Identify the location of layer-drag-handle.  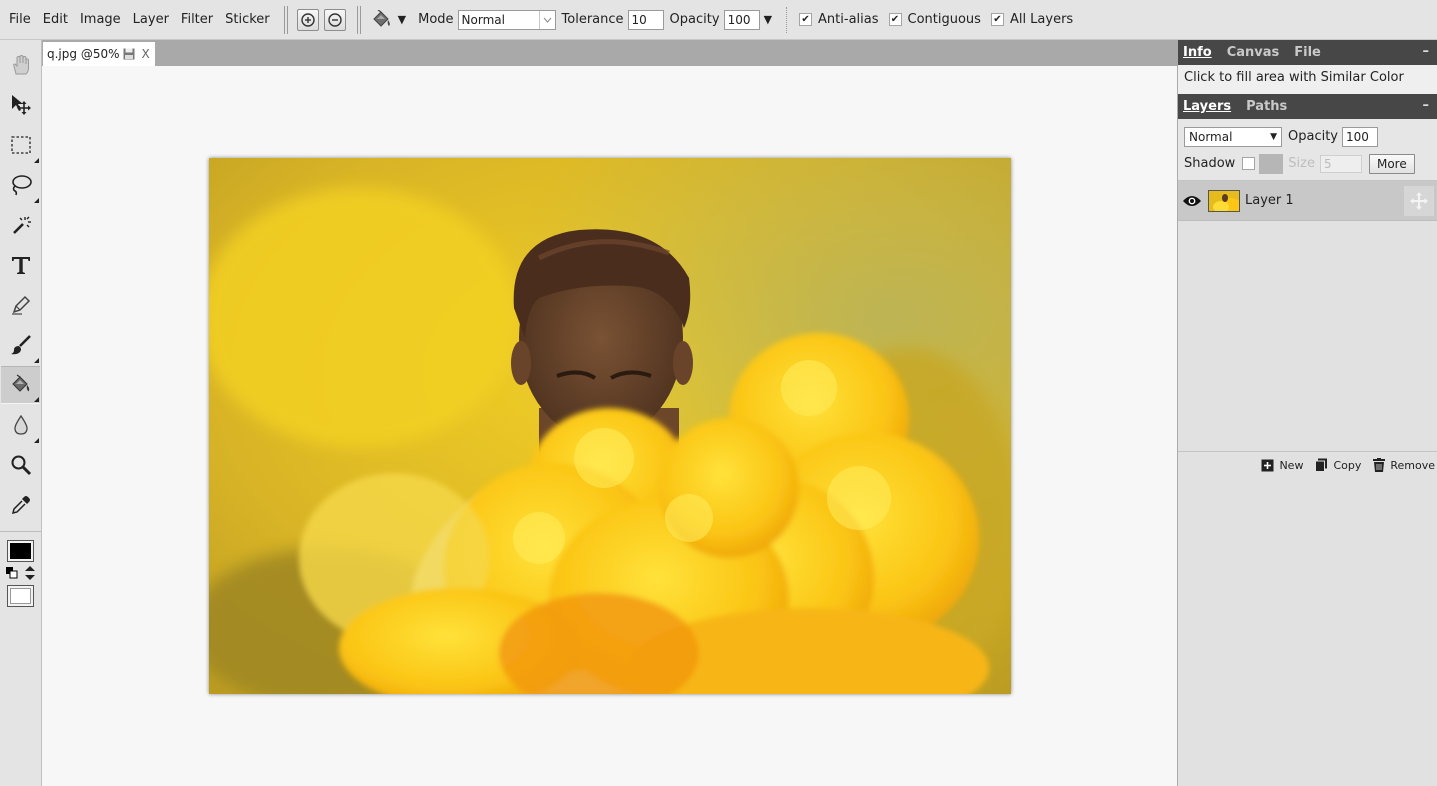
(1419, 201).